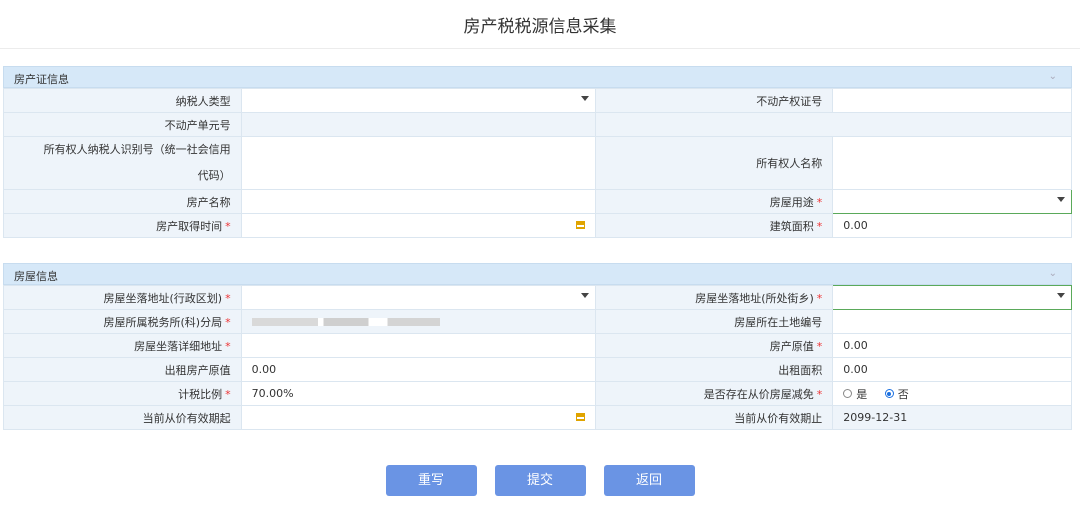 The height and width of the screenshot is (505, 1080). Describe the element at coordinates (952, 225) in the screenshot. I see `area-input: 0.00` at that location.